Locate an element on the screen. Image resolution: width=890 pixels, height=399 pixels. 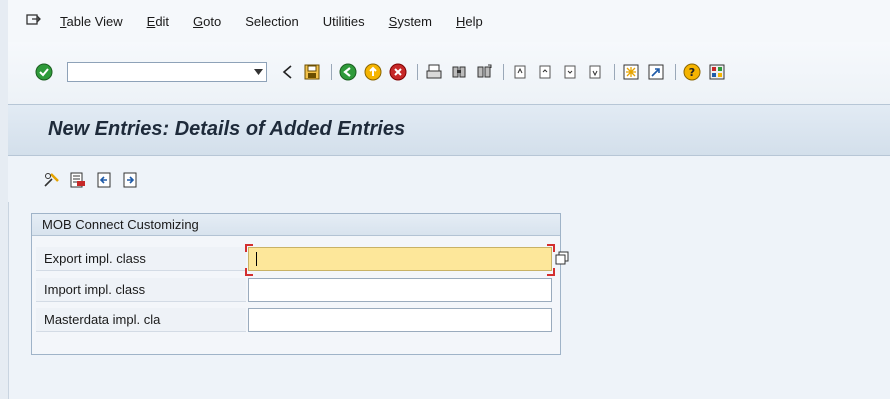
enter-check-icon is located at coordinates (44, 72).